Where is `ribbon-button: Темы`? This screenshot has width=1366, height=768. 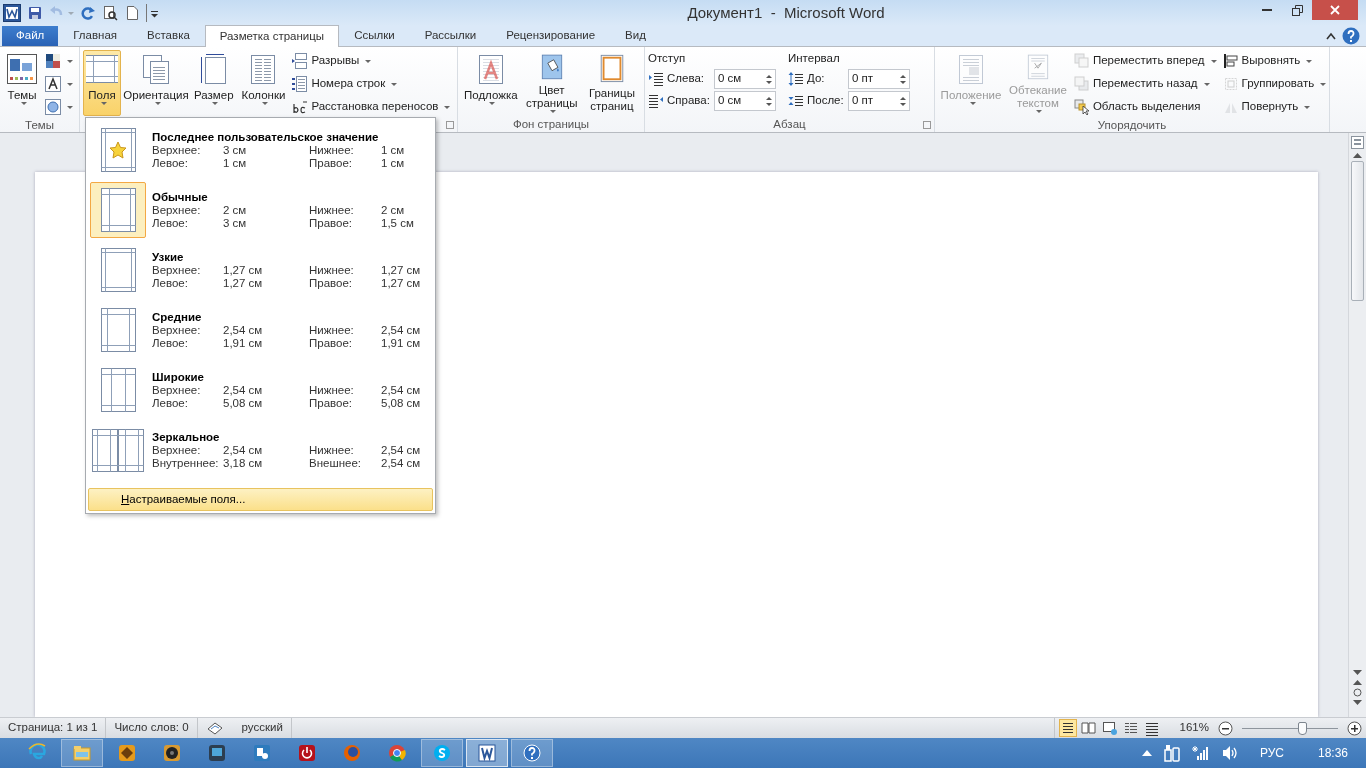
ribbon-button: Темы is located at coordinates (22, 83).